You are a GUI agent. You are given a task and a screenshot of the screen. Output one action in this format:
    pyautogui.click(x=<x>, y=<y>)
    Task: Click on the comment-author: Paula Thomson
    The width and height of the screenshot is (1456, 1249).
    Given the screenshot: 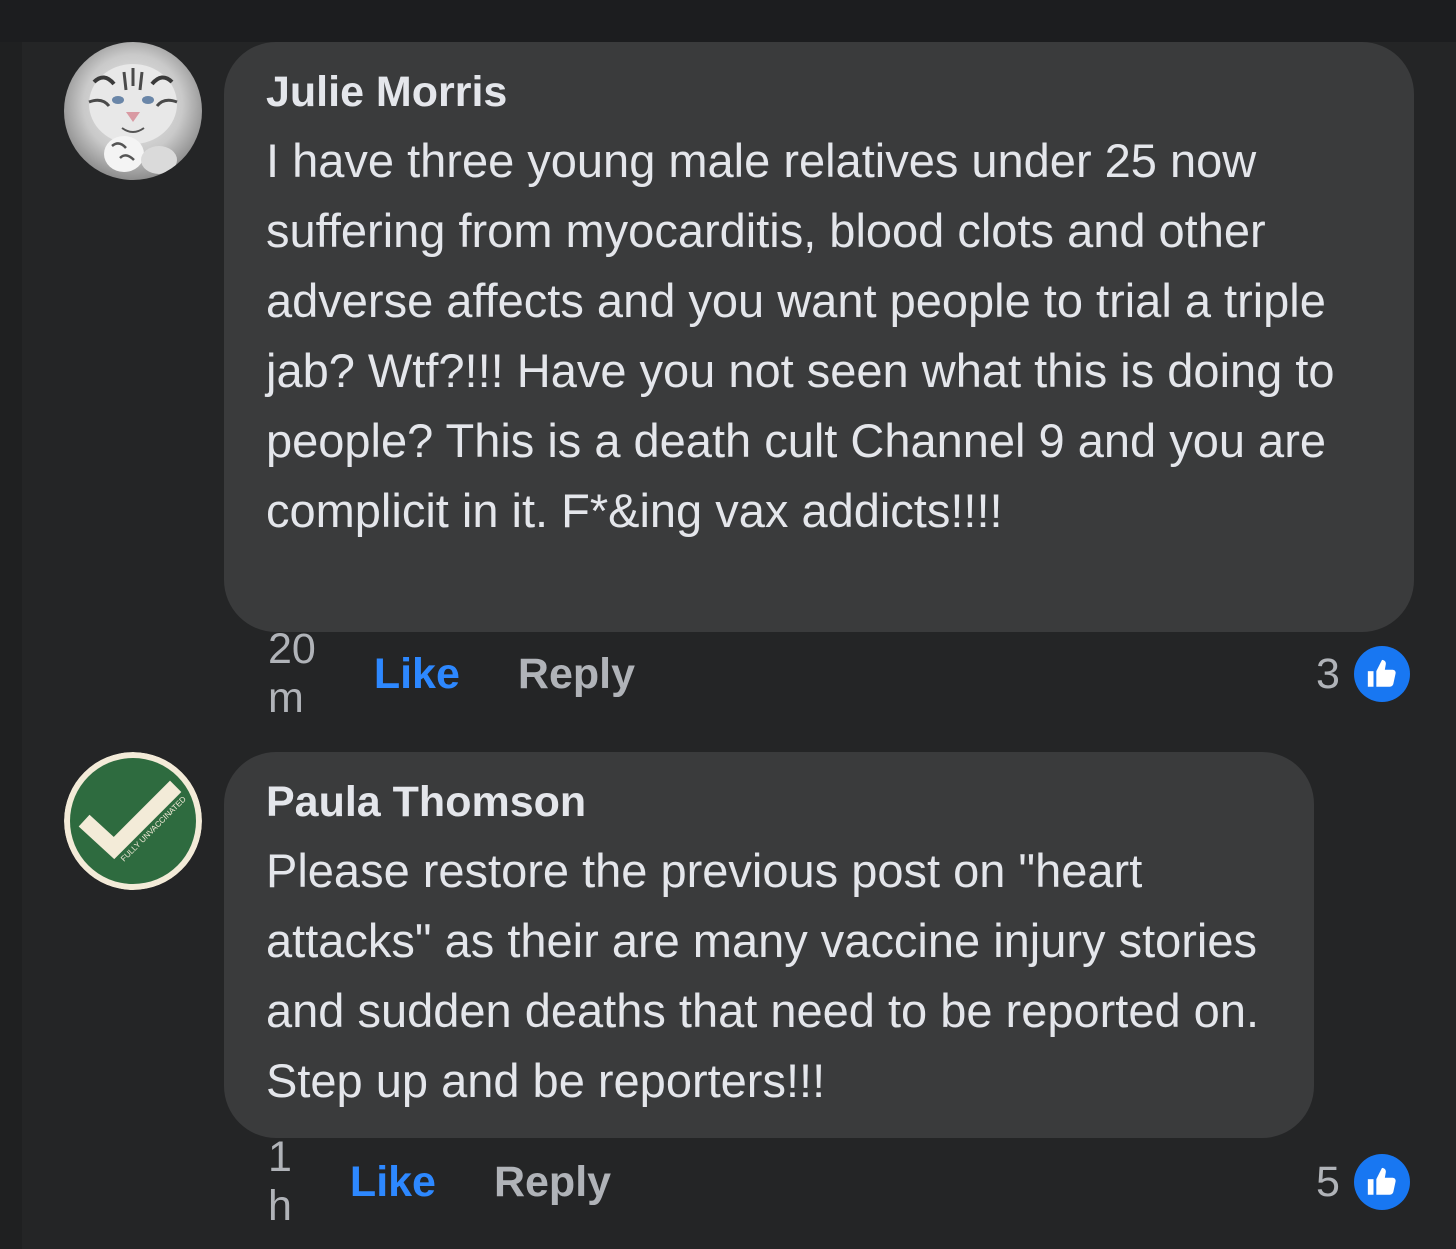 What is the action you would take?
    pyautogui.click(x=770, y=802)
    